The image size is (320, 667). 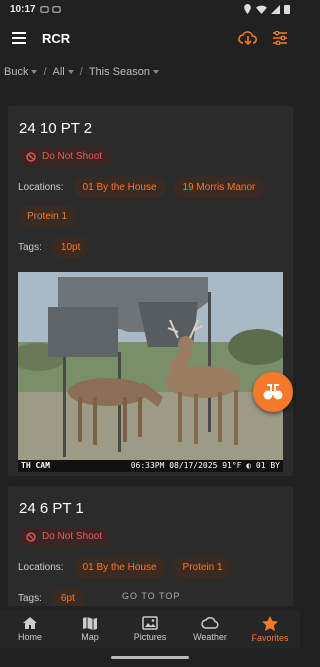 I want to click on nav-home: Home, so click(x=30, y=629).